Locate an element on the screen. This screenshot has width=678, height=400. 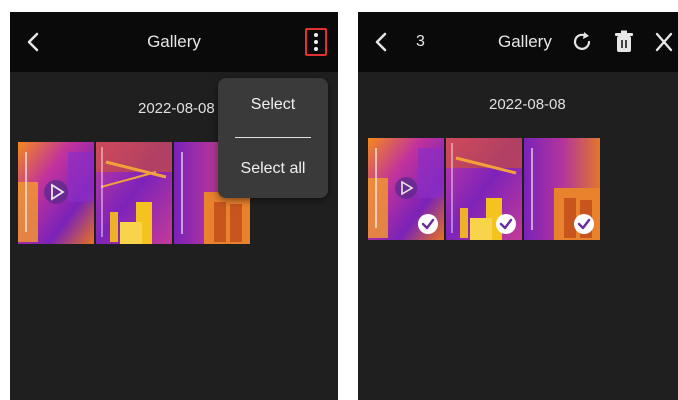
more-options-button is located at coordinates (316, 42).